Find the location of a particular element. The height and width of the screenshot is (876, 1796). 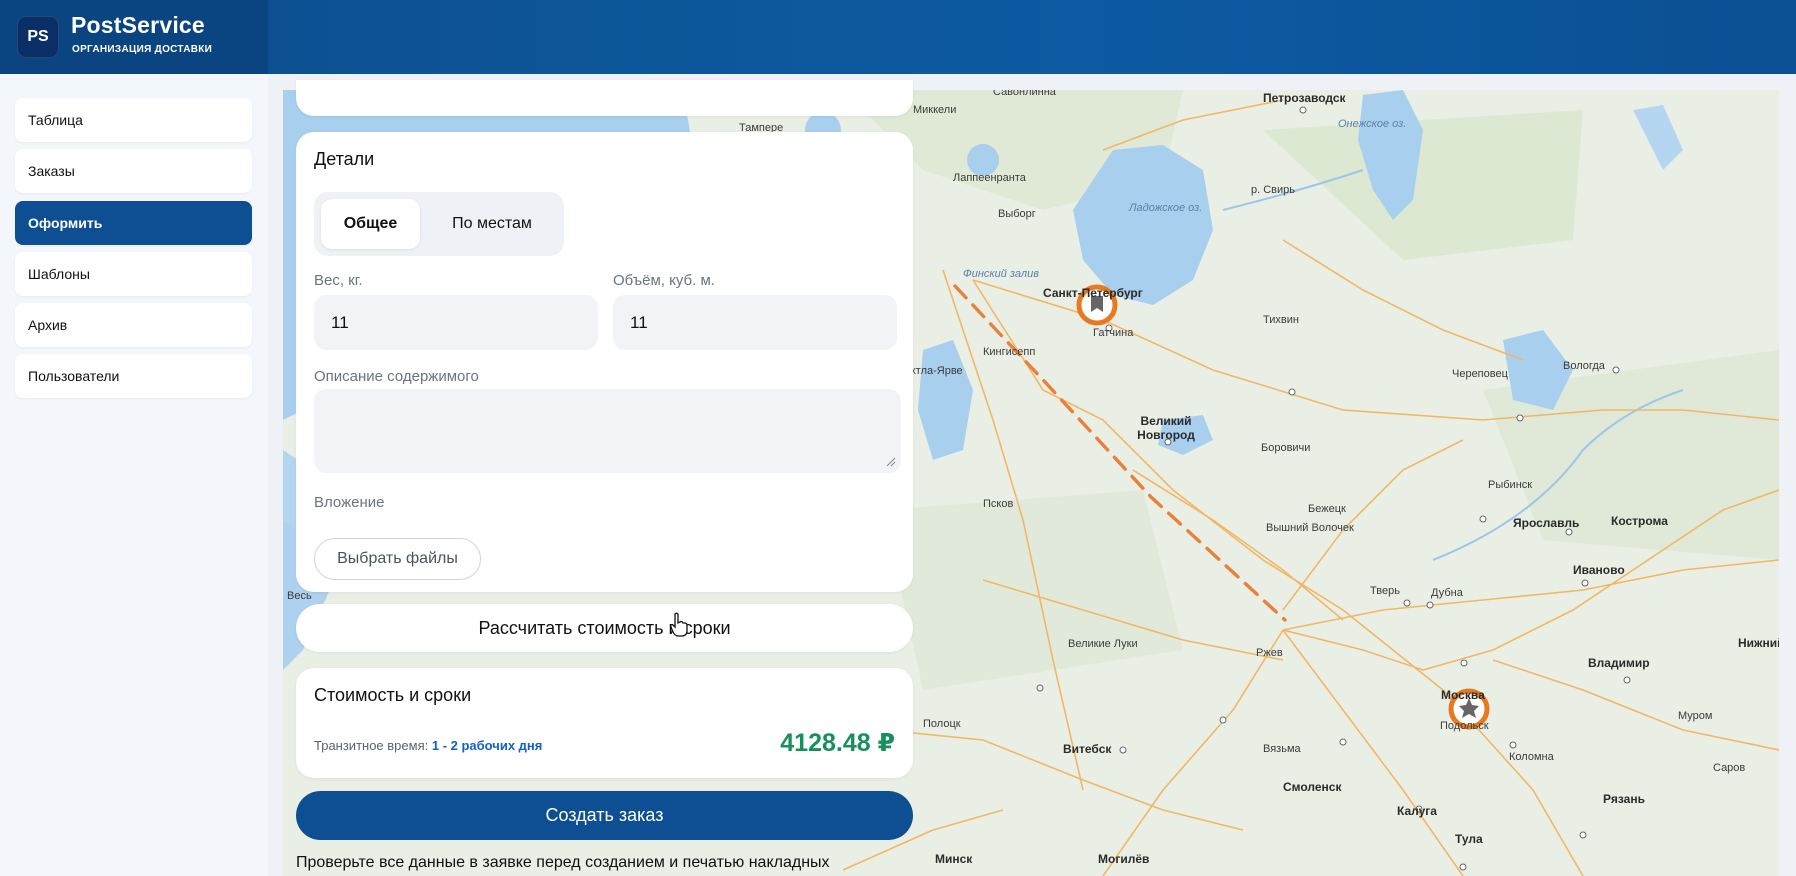

map-label-murom: Муром is located at coordinates (1695, 716).